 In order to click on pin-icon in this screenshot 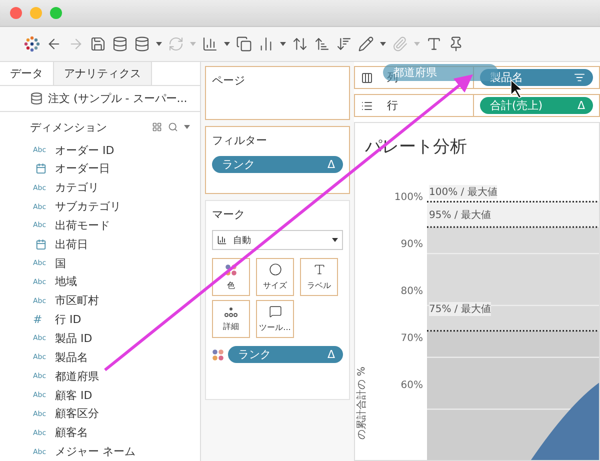, I will do `click(456, 44)`.